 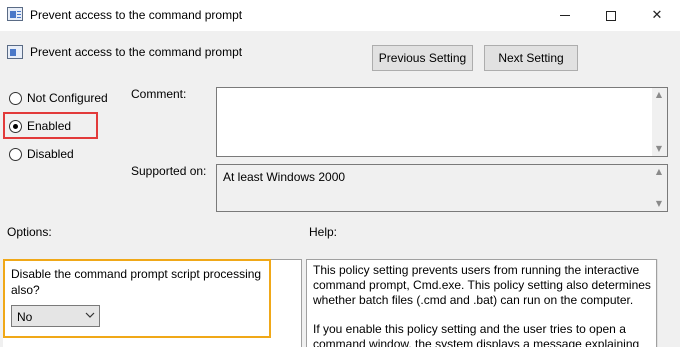 What do you see at coordinates (284, 177) in the screenshot?
I see `supported-on-value: At least Windows 2000` at bounding box center [284, 177].